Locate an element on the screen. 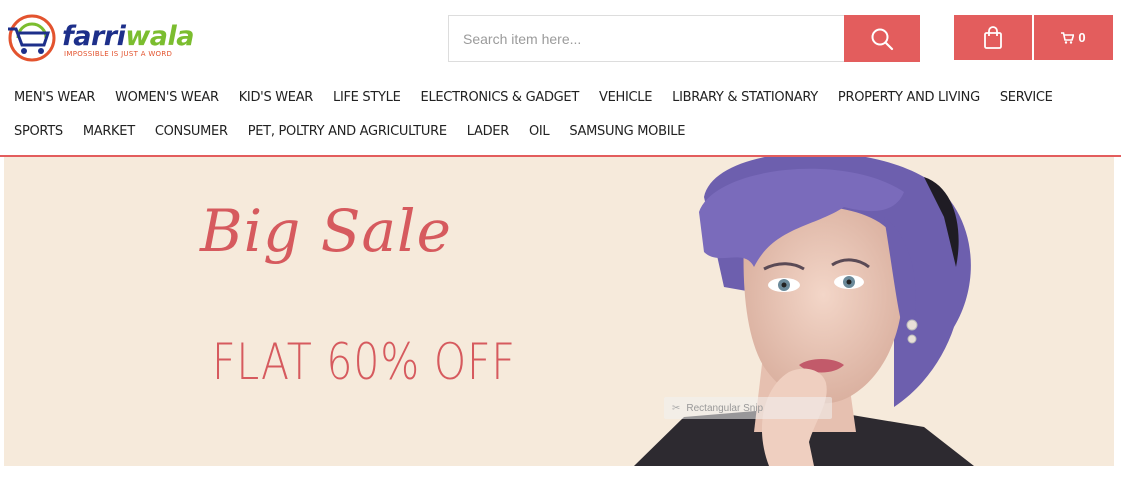 This screenshot has width=1121, height=491. snip-overlay-text: Rectangular Snip is located at coordinates (725, 408).